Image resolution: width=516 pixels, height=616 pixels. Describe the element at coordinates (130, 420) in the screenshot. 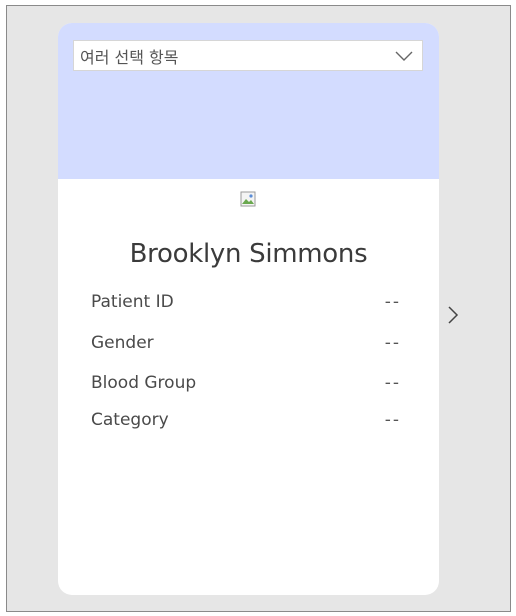

I see `info-label: Category` at that location.